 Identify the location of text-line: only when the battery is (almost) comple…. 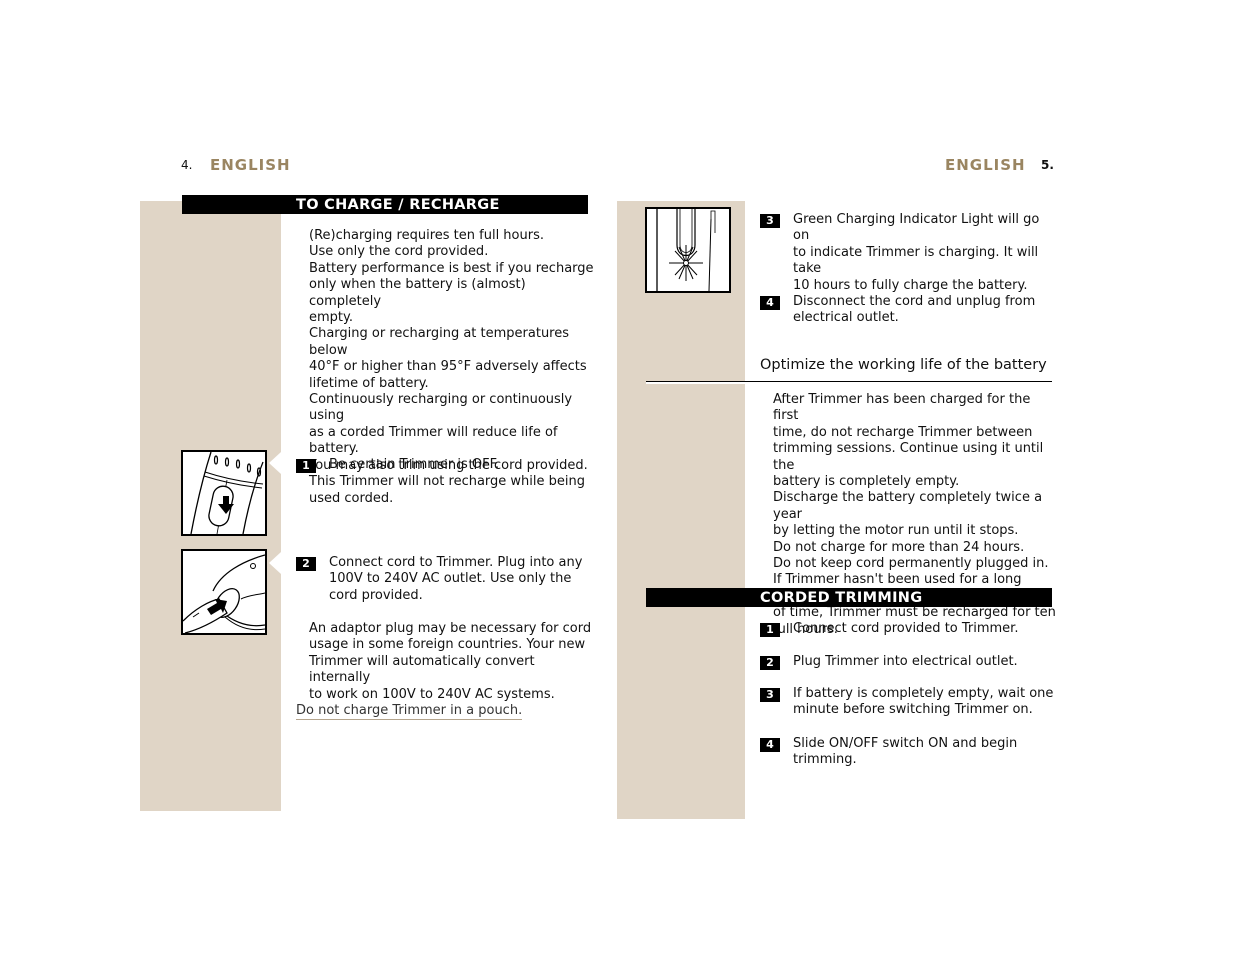
(417, 293).